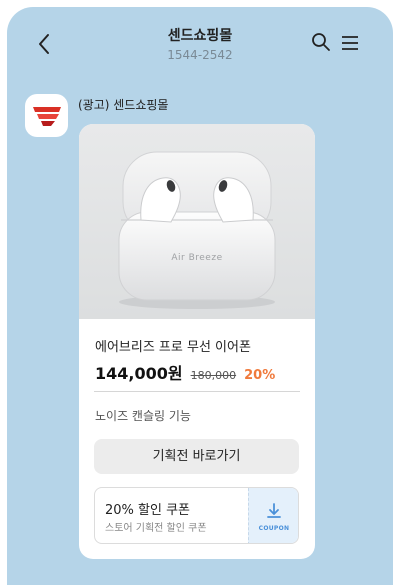 This screenshot has width=400, height=585. I want to click on brand-logo-icon, so click(46, 116).